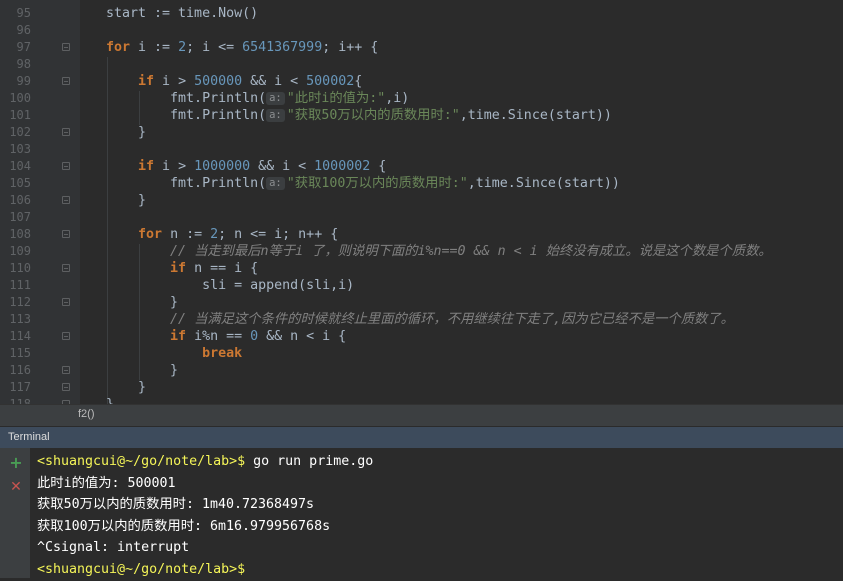 This screenshot has height=581, width=843. I want to click on breadcrumb: f2(), so click(86, 414).